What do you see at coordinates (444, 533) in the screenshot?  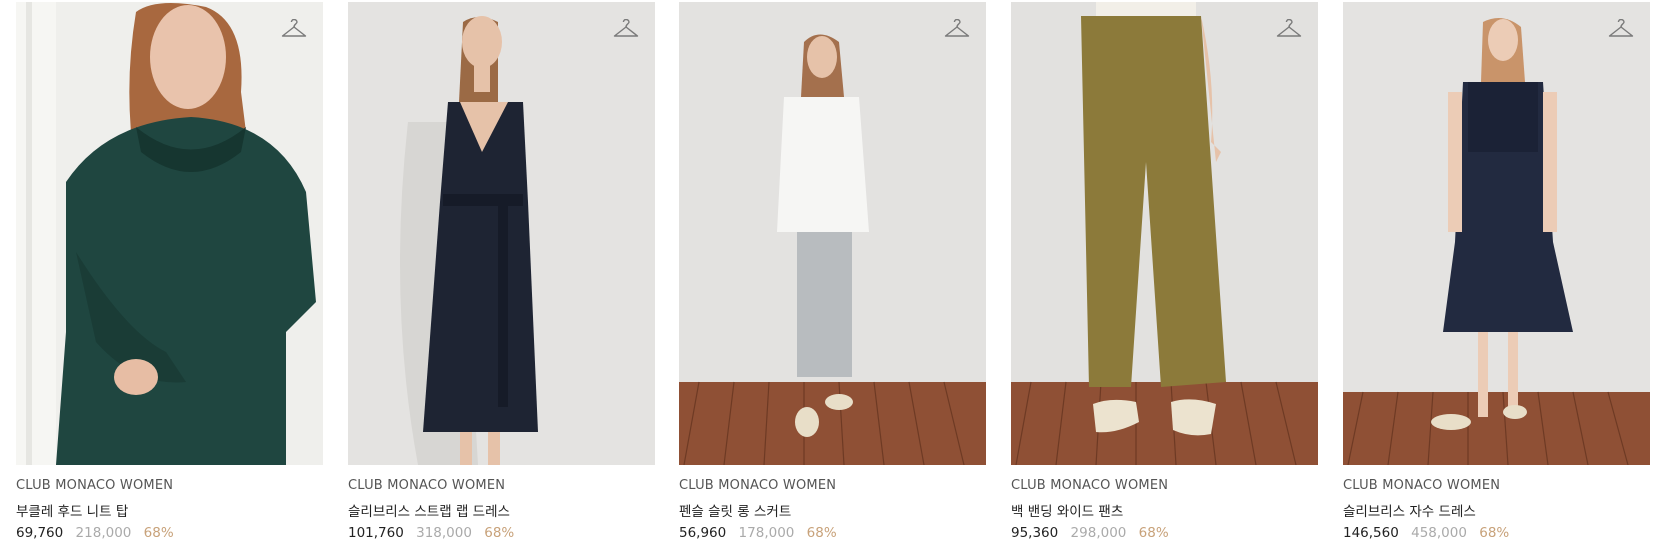 I see `original-price: 318,000` at bounding box center [444, 533].